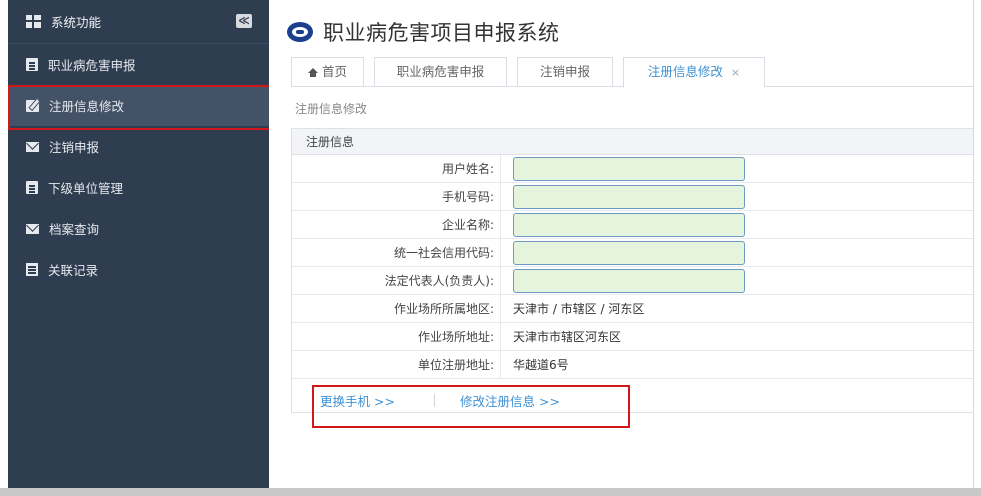 Image resolution: width=981 pixels, height=496 pixels. I want to click on registered-address-value: 华越道6号, so click(541, 365).